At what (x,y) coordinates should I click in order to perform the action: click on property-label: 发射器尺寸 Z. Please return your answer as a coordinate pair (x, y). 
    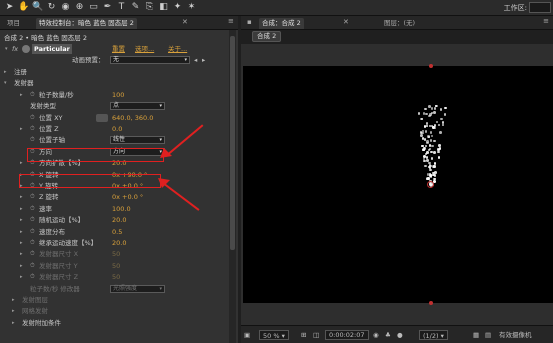
    Looking at the image, I should click on (59, 277).